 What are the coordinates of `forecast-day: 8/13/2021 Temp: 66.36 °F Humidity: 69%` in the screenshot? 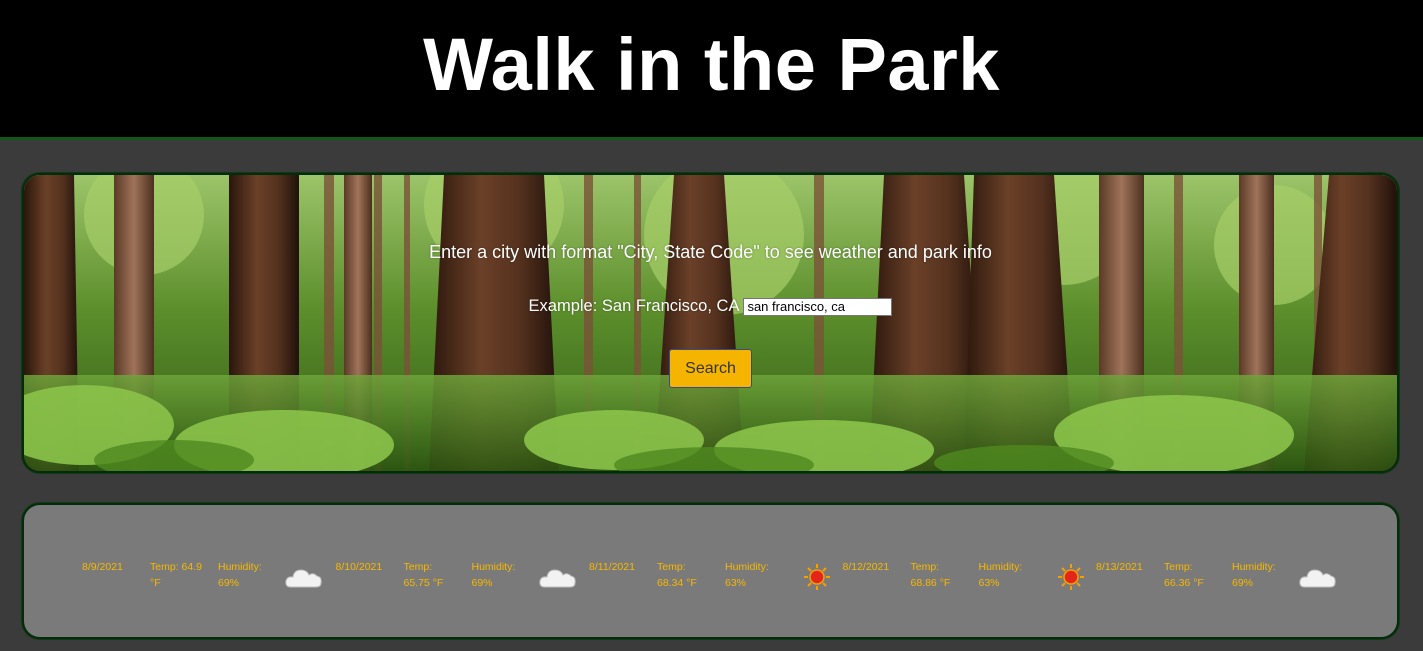 It's located at (1223, 575).